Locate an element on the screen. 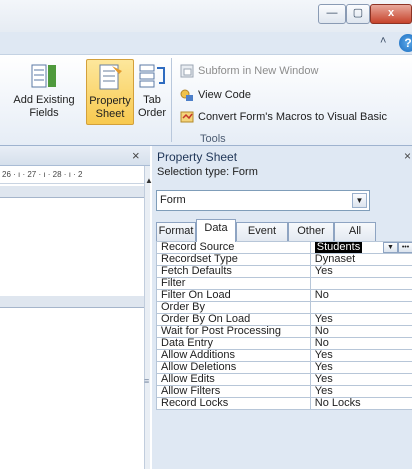 Image resolution: width=412 pixels, height=469 pixels. property-name: Order By On Load is located at coordinates (233, 319).